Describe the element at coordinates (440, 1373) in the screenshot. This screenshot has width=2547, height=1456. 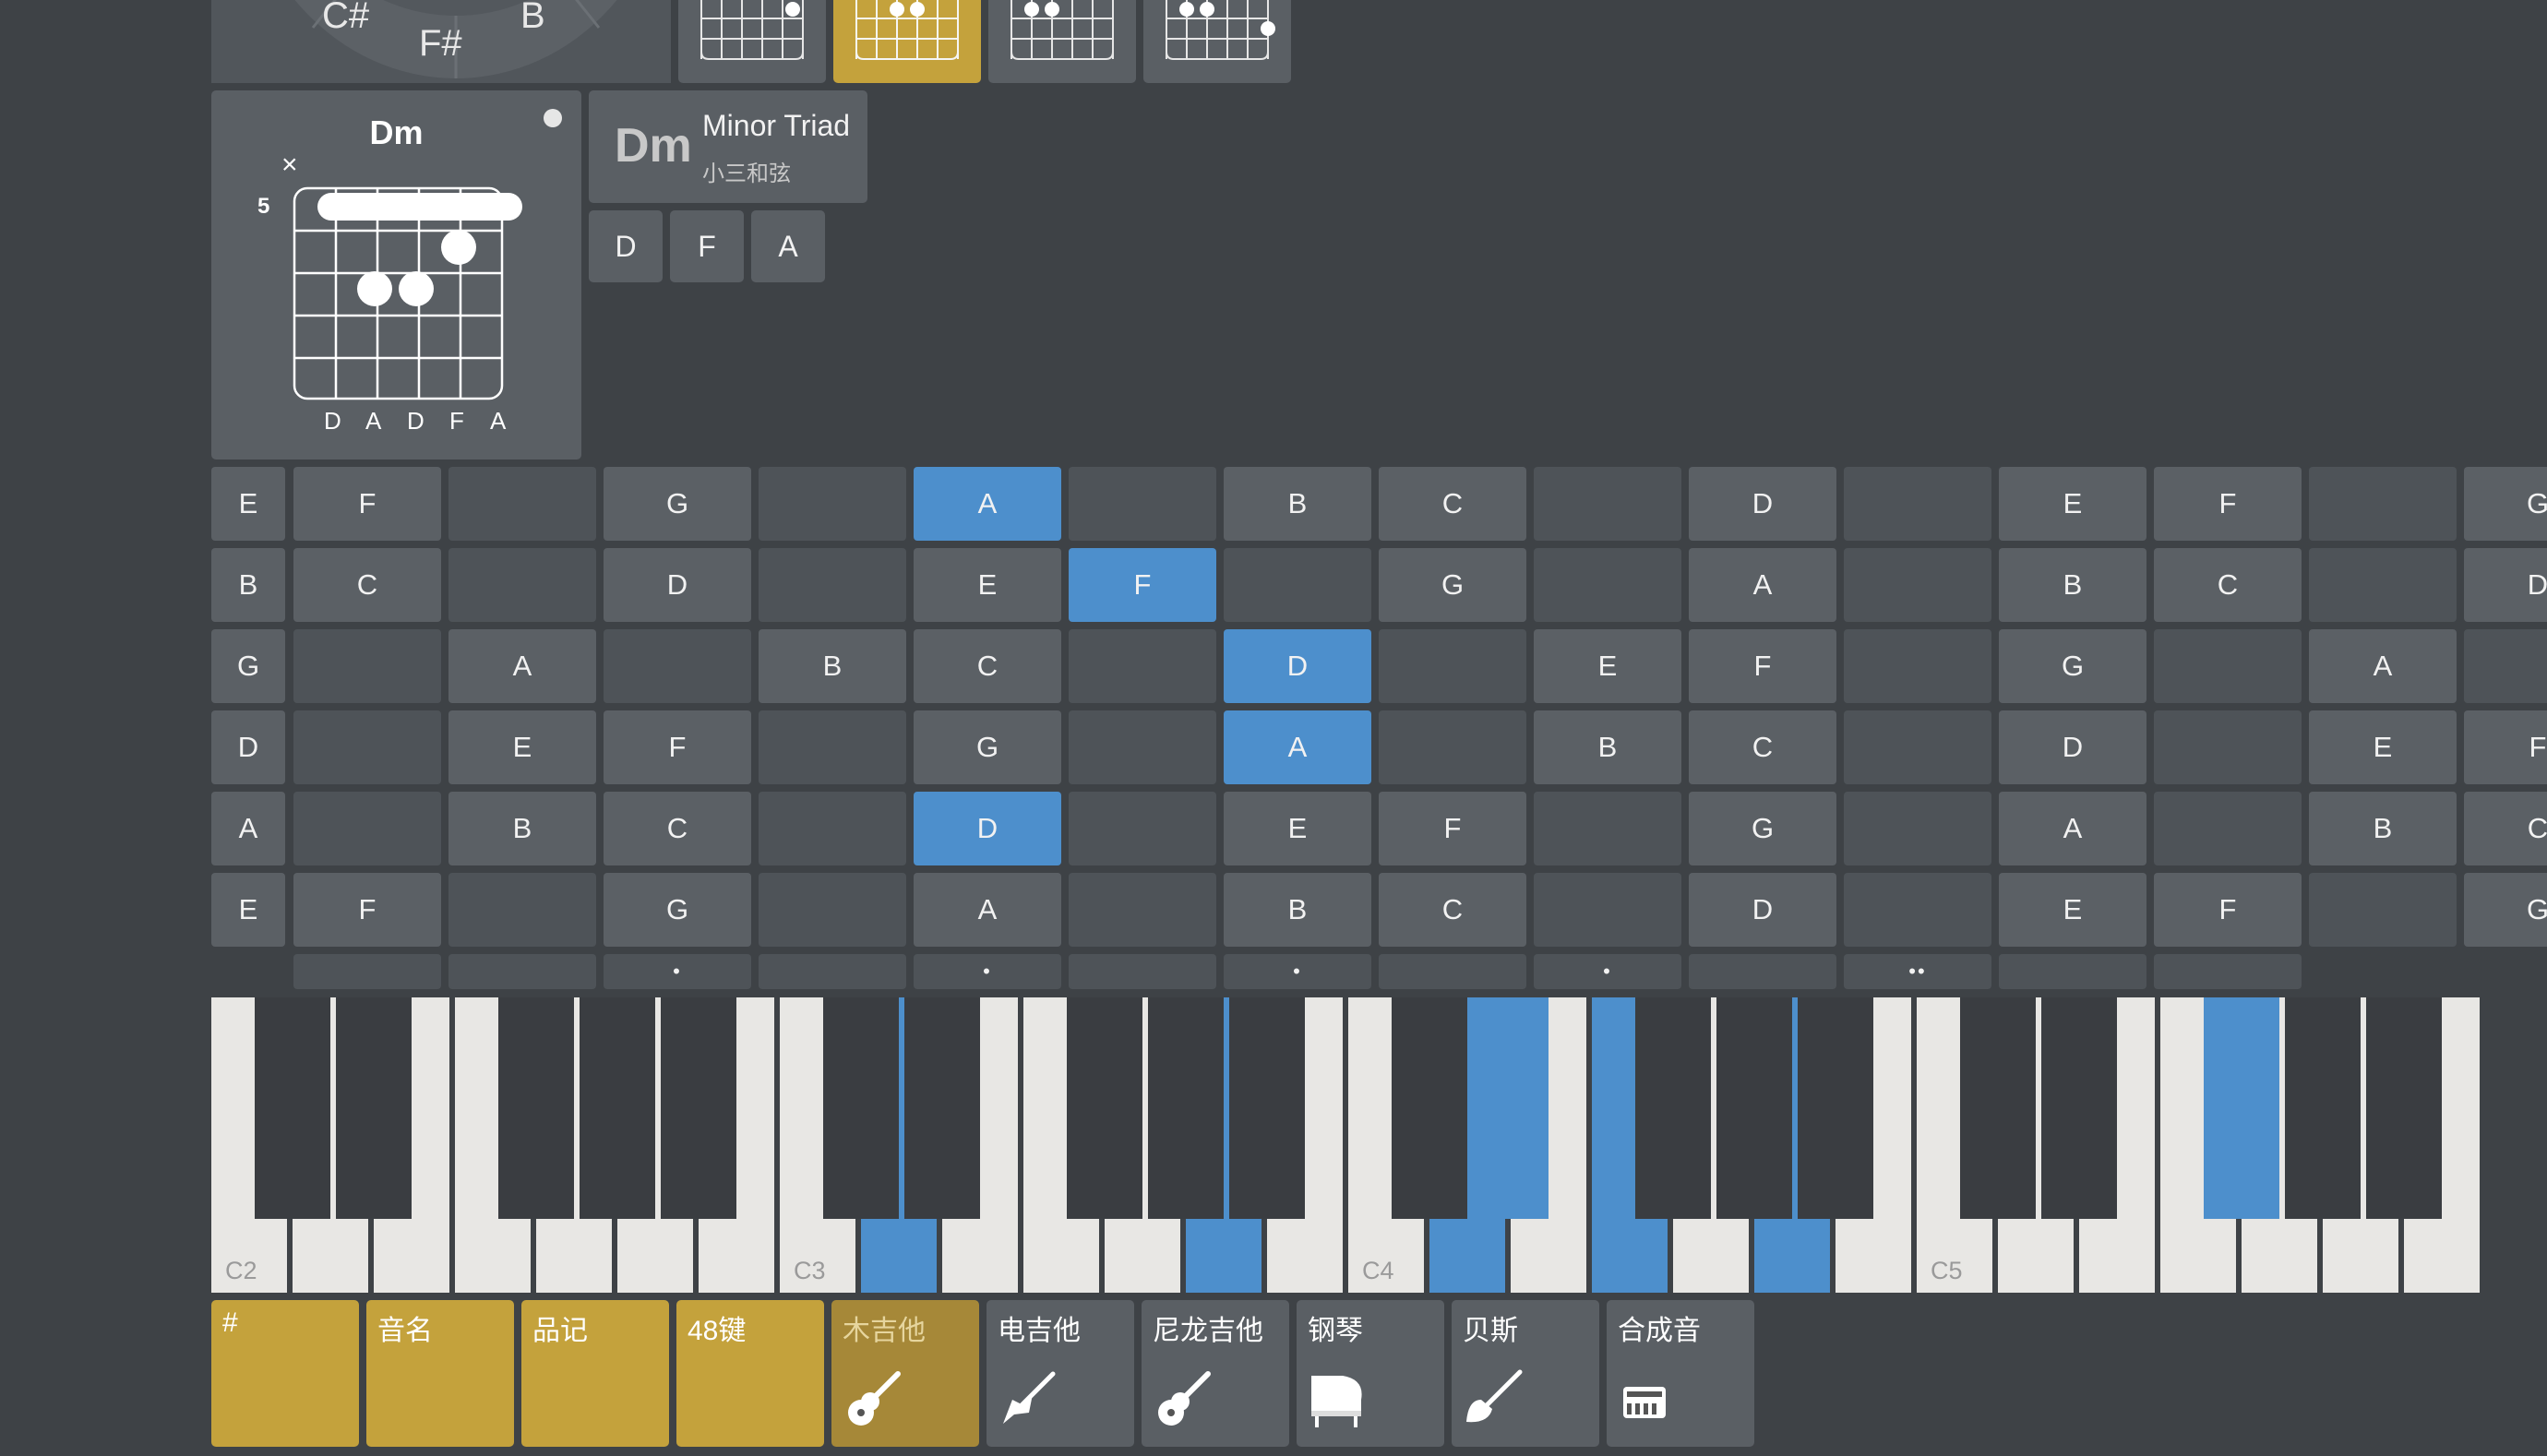
I see `toolbar-button-1: 音名` at that location.